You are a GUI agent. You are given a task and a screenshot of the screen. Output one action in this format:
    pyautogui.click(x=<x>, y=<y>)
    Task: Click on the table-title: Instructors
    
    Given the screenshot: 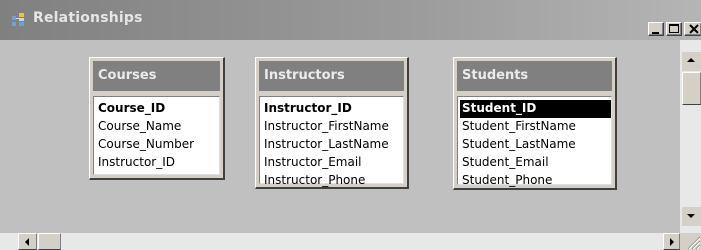 What is the action you would take?
    pyautogui.click(x=331, y=76)
    